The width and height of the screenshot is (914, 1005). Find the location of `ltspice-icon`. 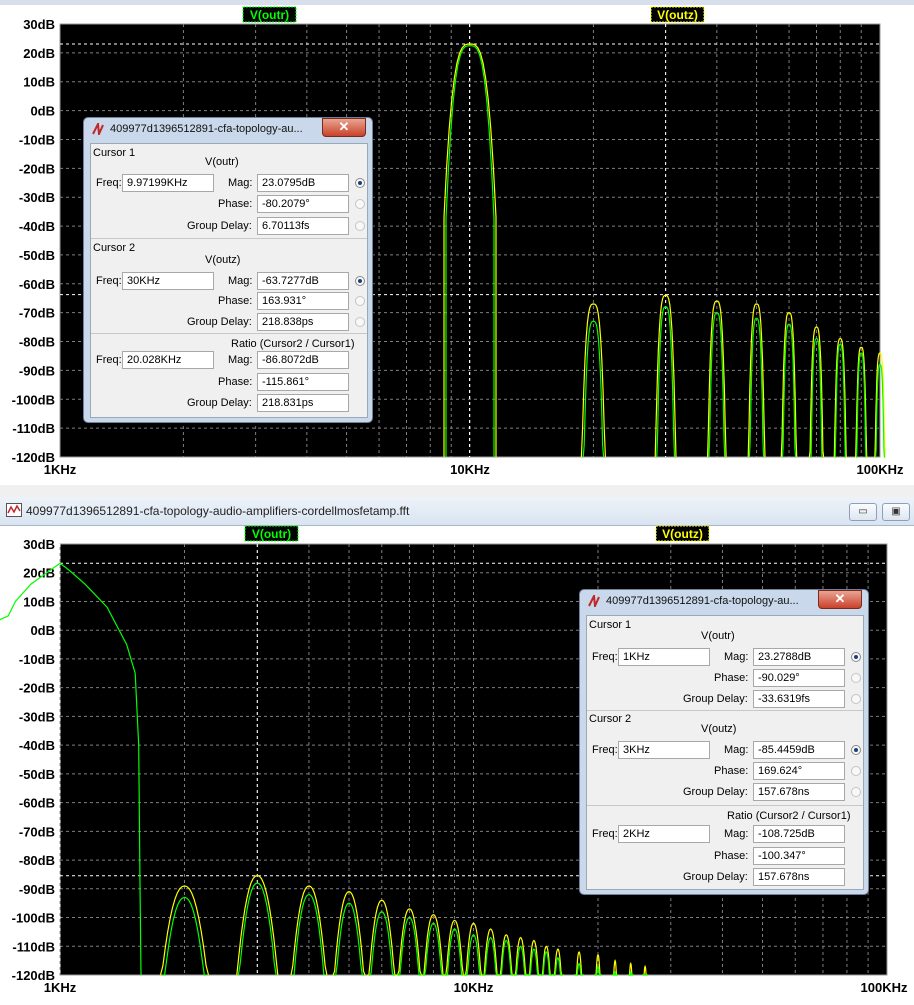

ltspice-icon is located at coordinates (98, 129).